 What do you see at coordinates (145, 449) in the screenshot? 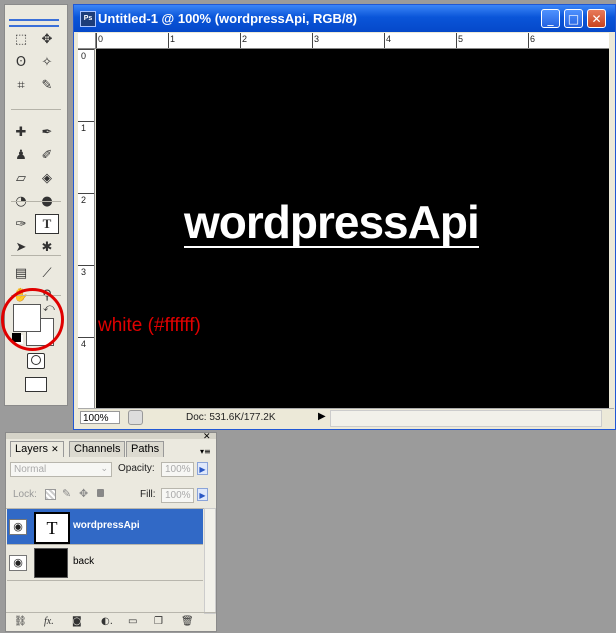
I see `tab-paths: Paths` at bounding box center [145, 449].